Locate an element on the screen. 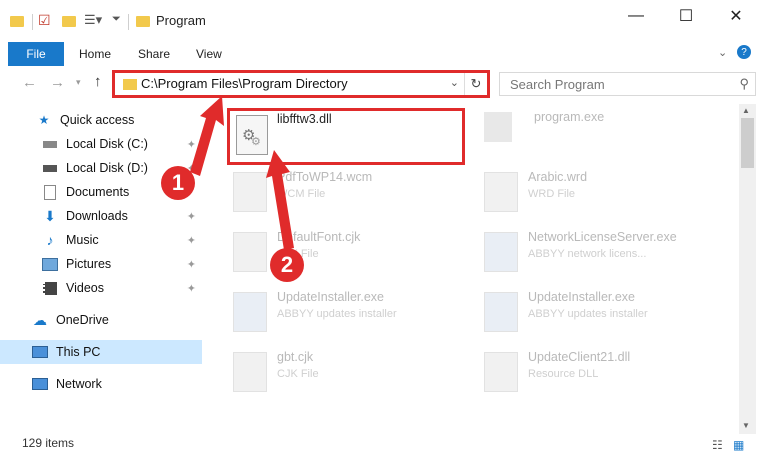 This screenshot has height=467, width=769. step-1-badge: 1 is located at coordinates (178, 183).